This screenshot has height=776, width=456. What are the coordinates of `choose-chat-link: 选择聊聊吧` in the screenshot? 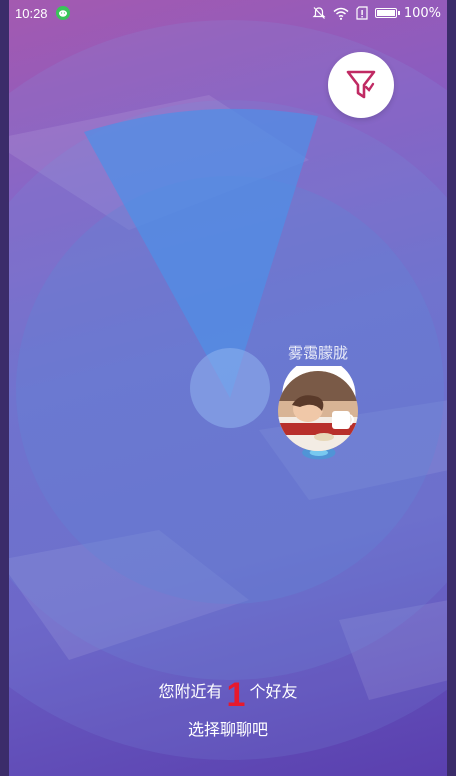 It's located at (228, 728).